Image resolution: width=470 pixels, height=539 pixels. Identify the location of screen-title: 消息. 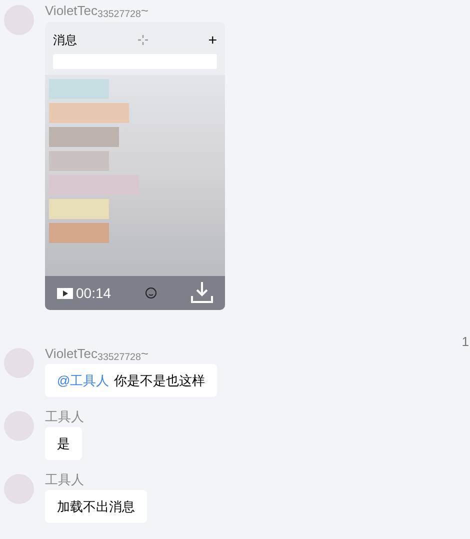
(65, 40).